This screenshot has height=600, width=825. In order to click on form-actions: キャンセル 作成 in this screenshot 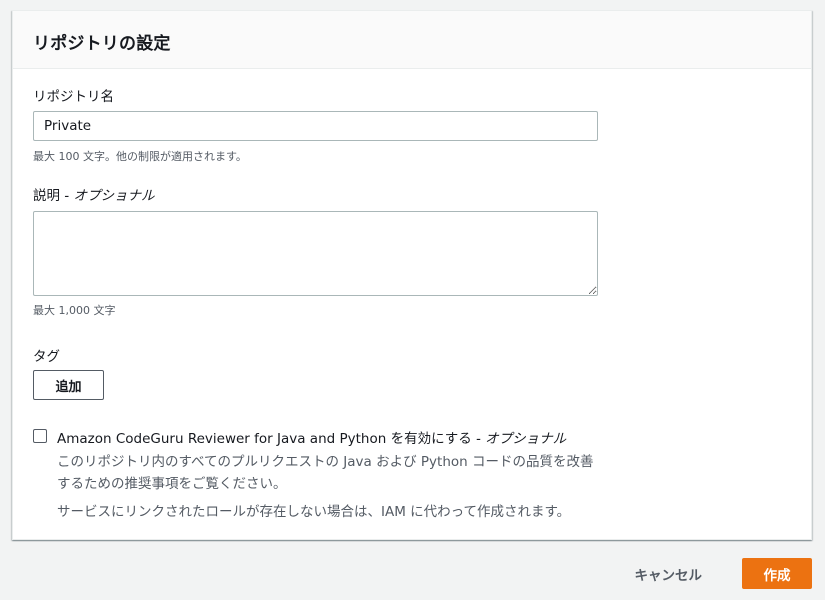, I will do `click(723, 573)`.